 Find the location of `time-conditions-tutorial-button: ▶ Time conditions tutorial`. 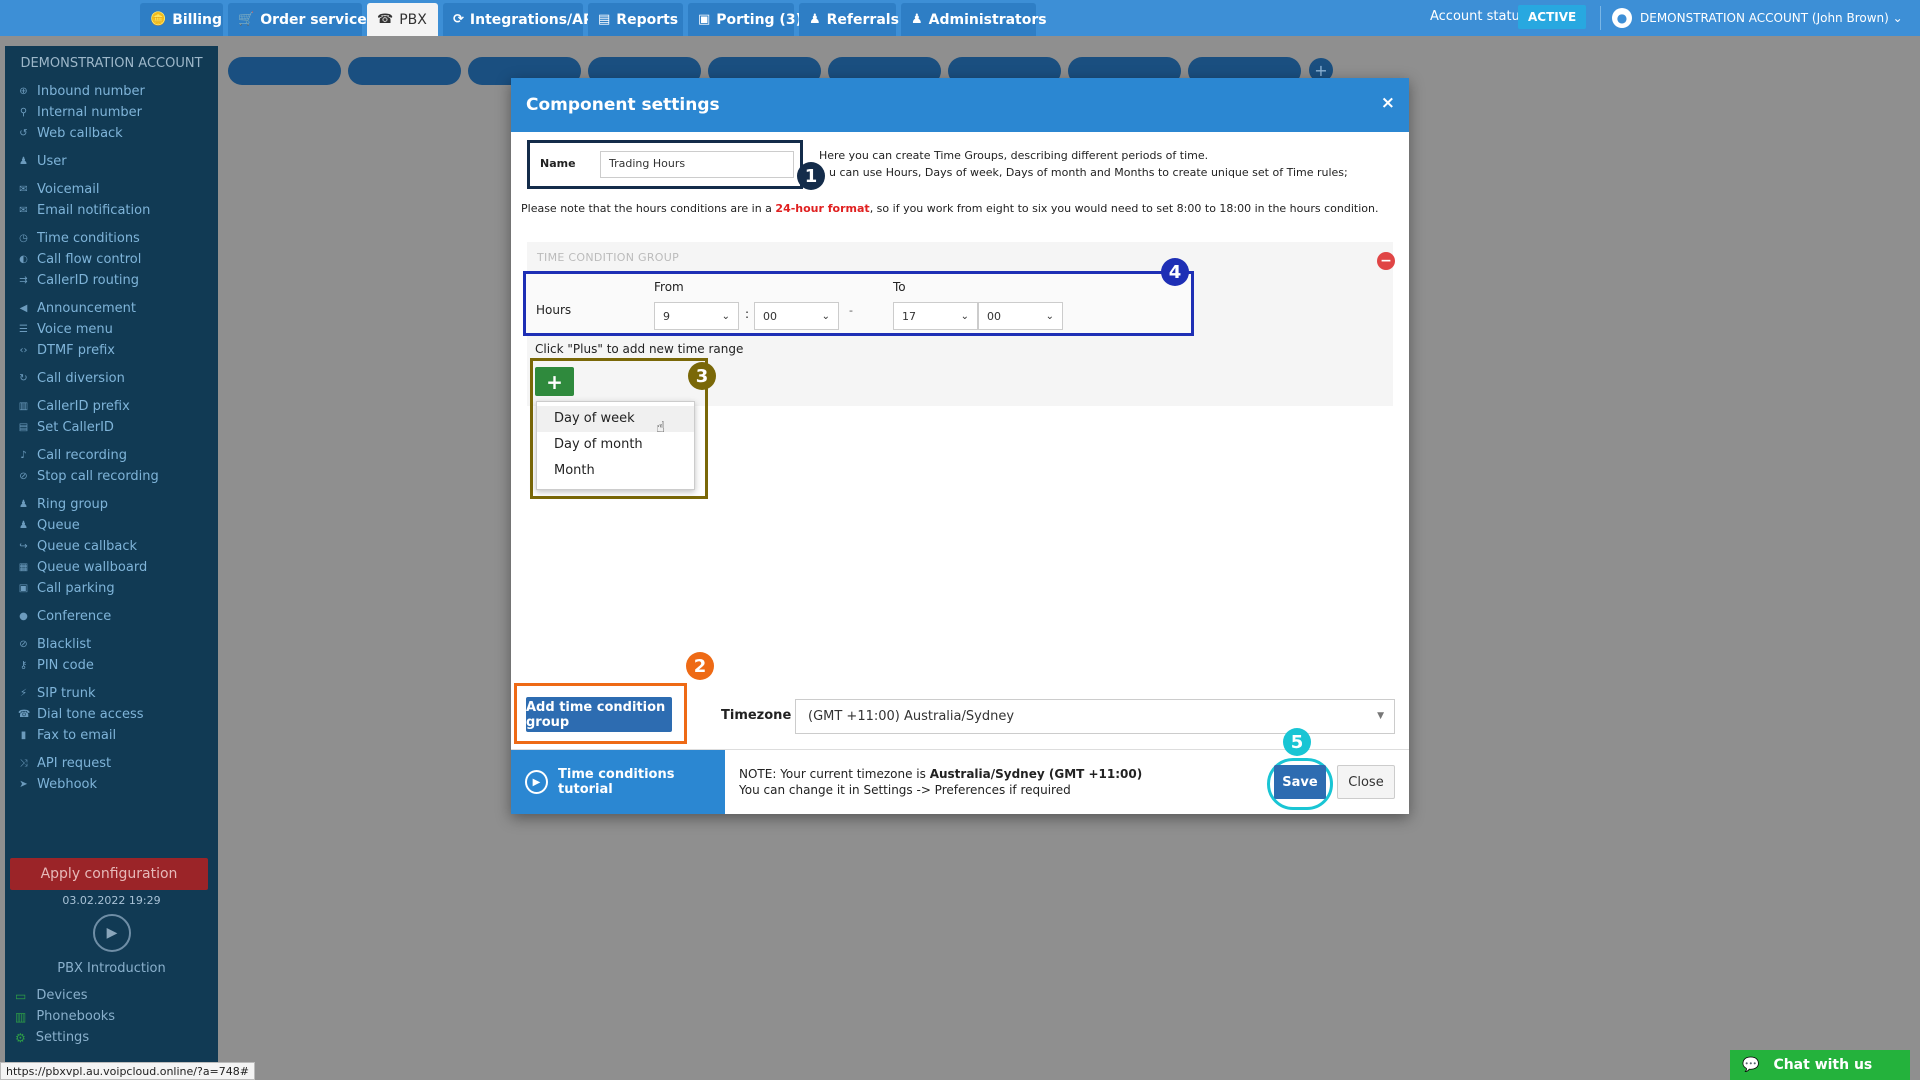

time-conditions-tutorial-button: ▶ Time conditions tutorial is located at coordinates (618, 782).